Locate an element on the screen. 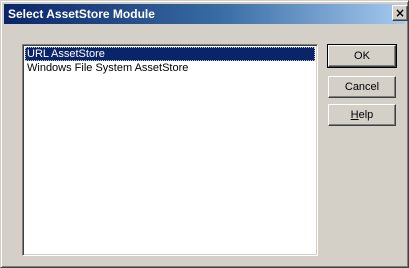 This screenshot has height=268, width=409. close-button: × is located at coordinates (400, 13).